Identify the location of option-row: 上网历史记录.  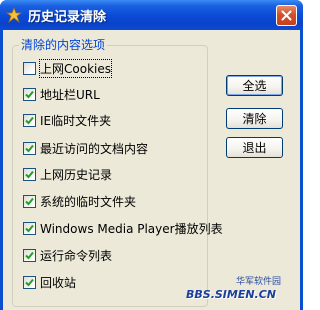
(67, 174).